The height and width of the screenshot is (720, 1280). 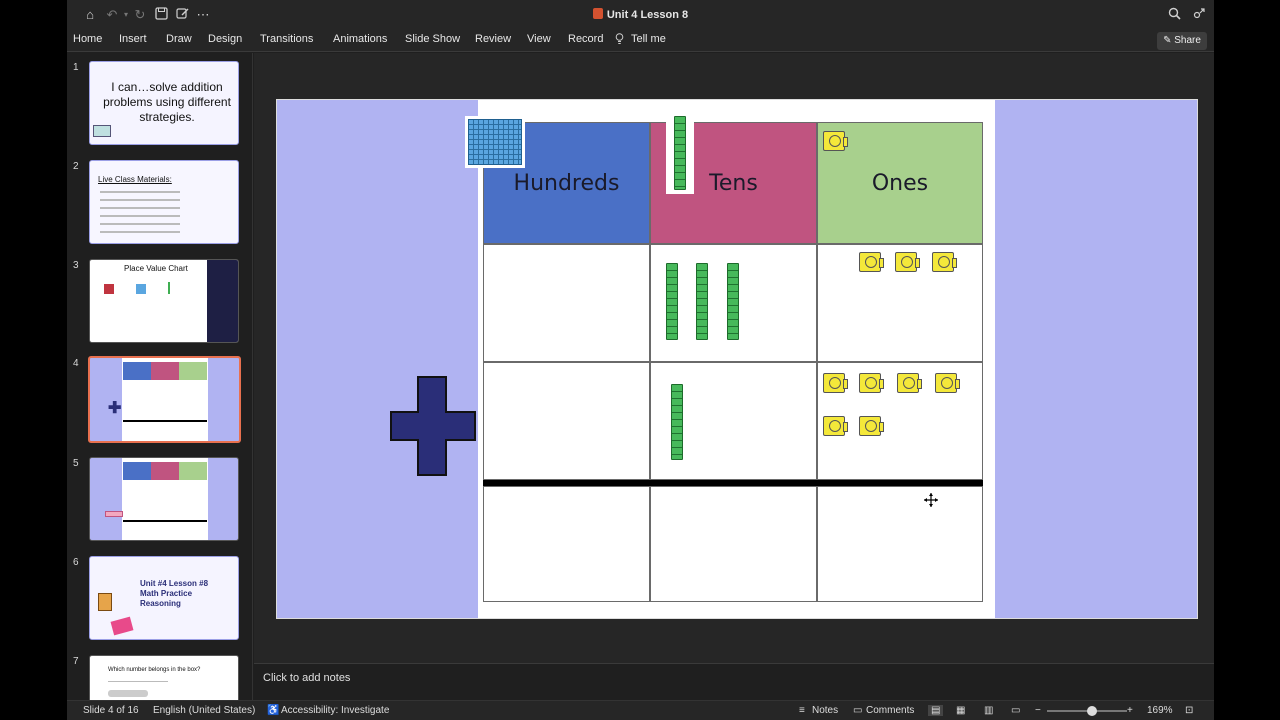 What do you see at coordinates (137, 371) in the screenshot?
I see `thumb-4-hundreds` at bounding box center [137, 371].